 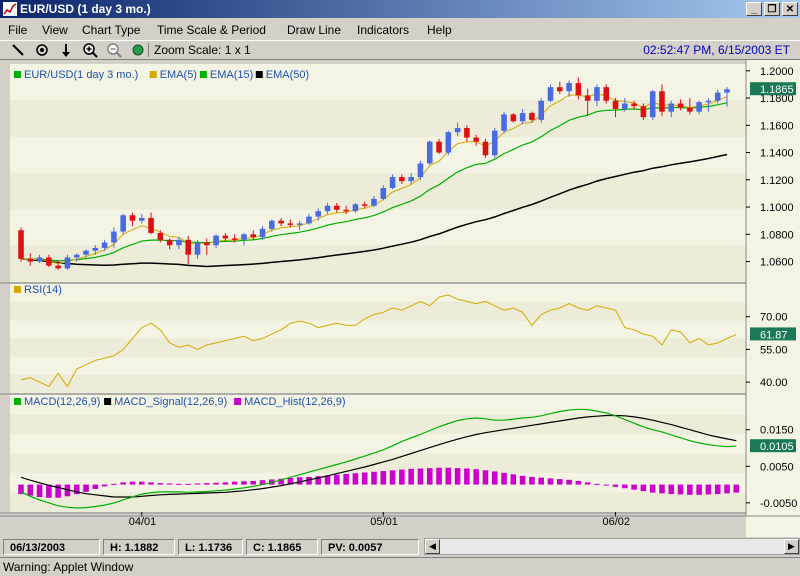 I want to click on arrow-left-icon: ◀, so click(x=432, y=546).